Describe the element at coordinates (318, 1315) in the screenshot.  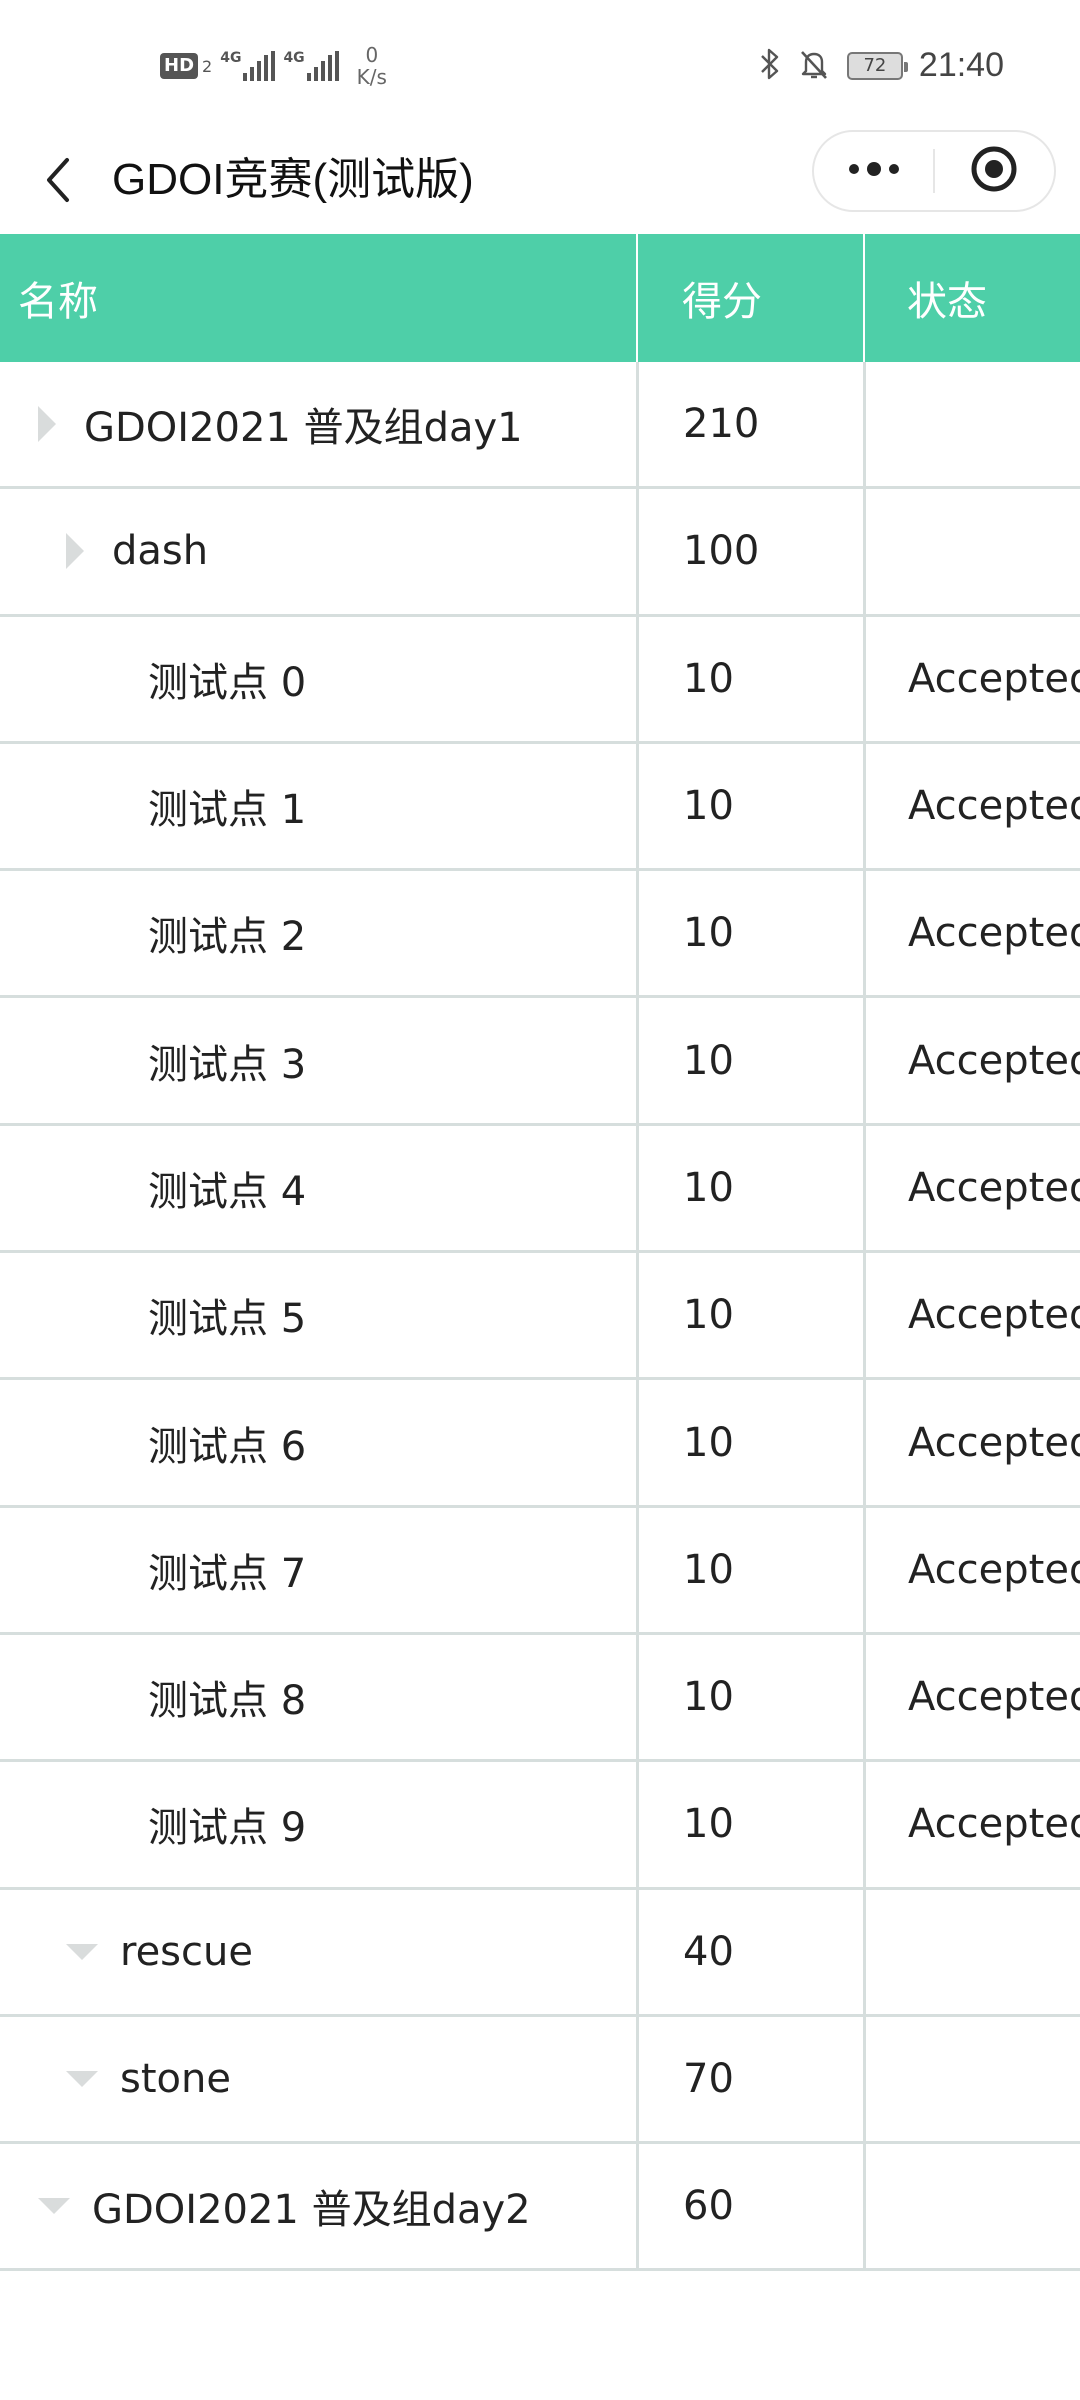
I see `row-name-cell: 测试点 5` at that location.